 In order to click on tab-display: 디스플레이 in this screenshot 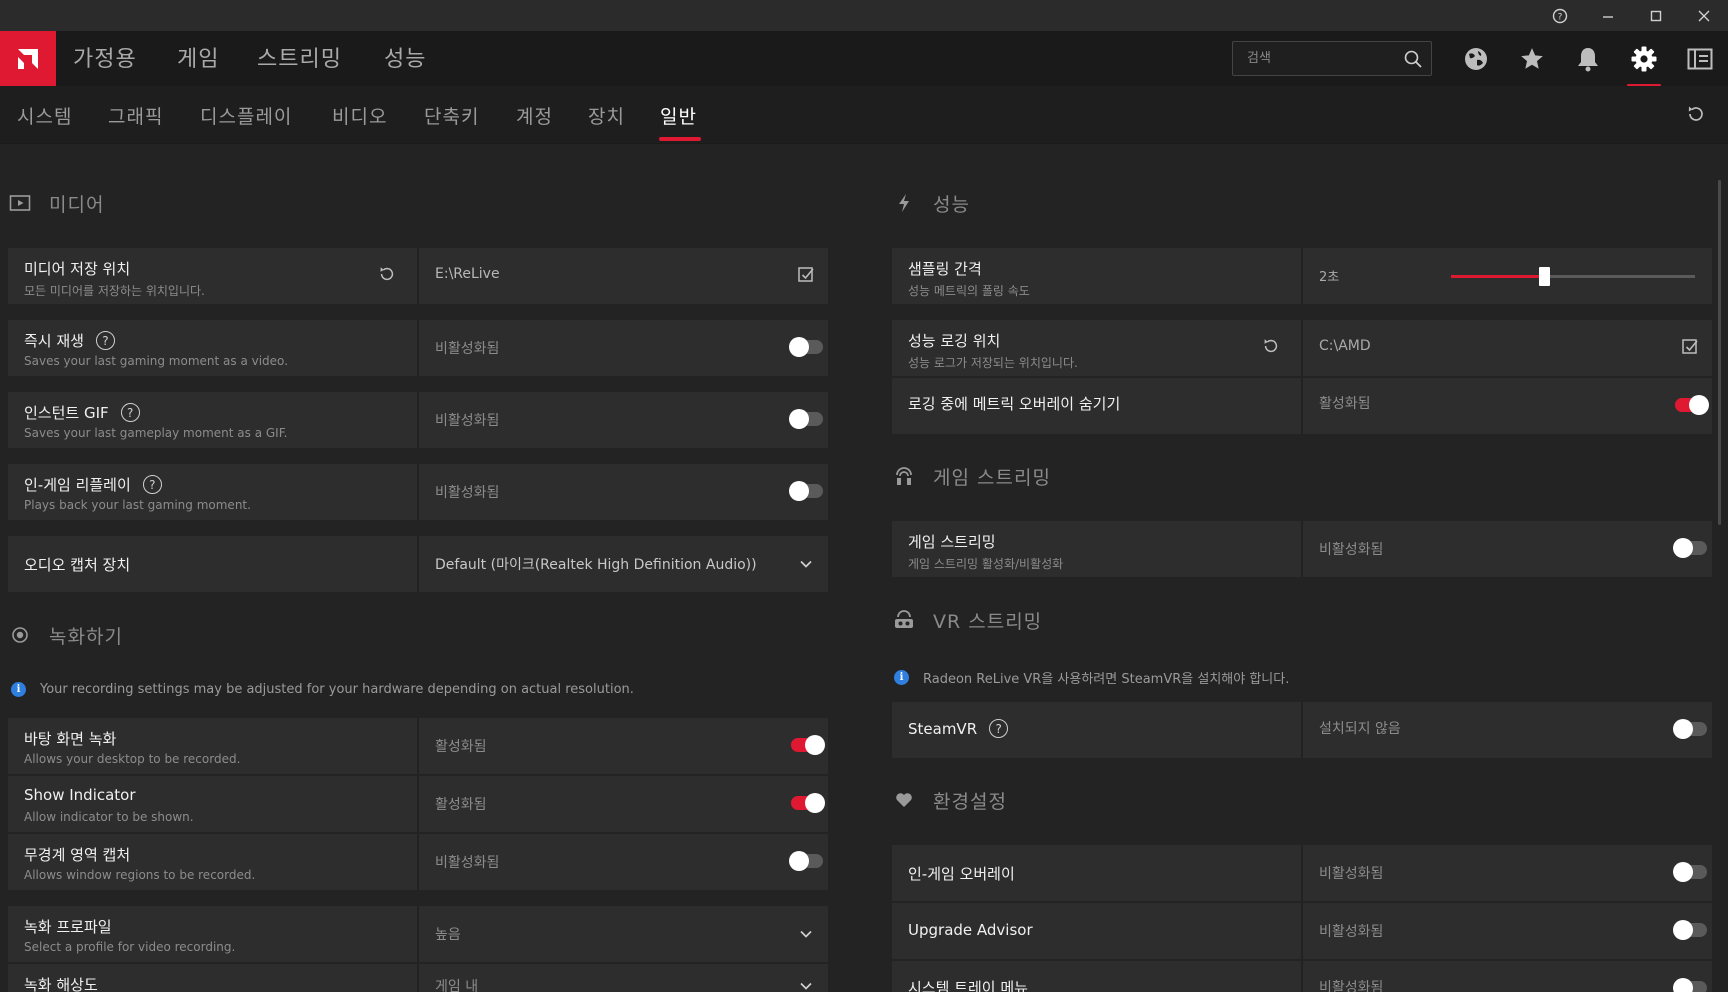, I will do `click(246, 115)`.